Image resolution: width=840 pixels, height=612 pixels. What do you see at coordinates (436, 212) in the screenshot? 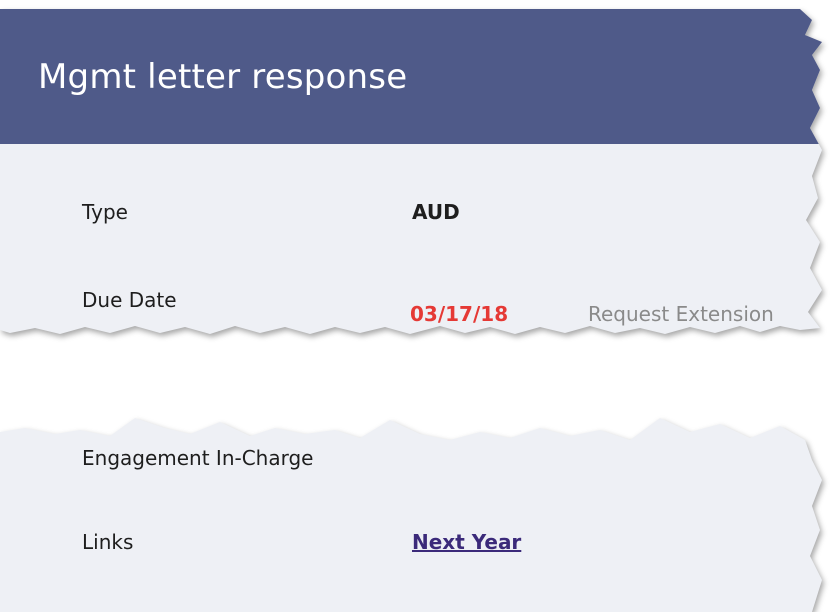
I see `type-value: AUD` at bounding box center [436, 212].